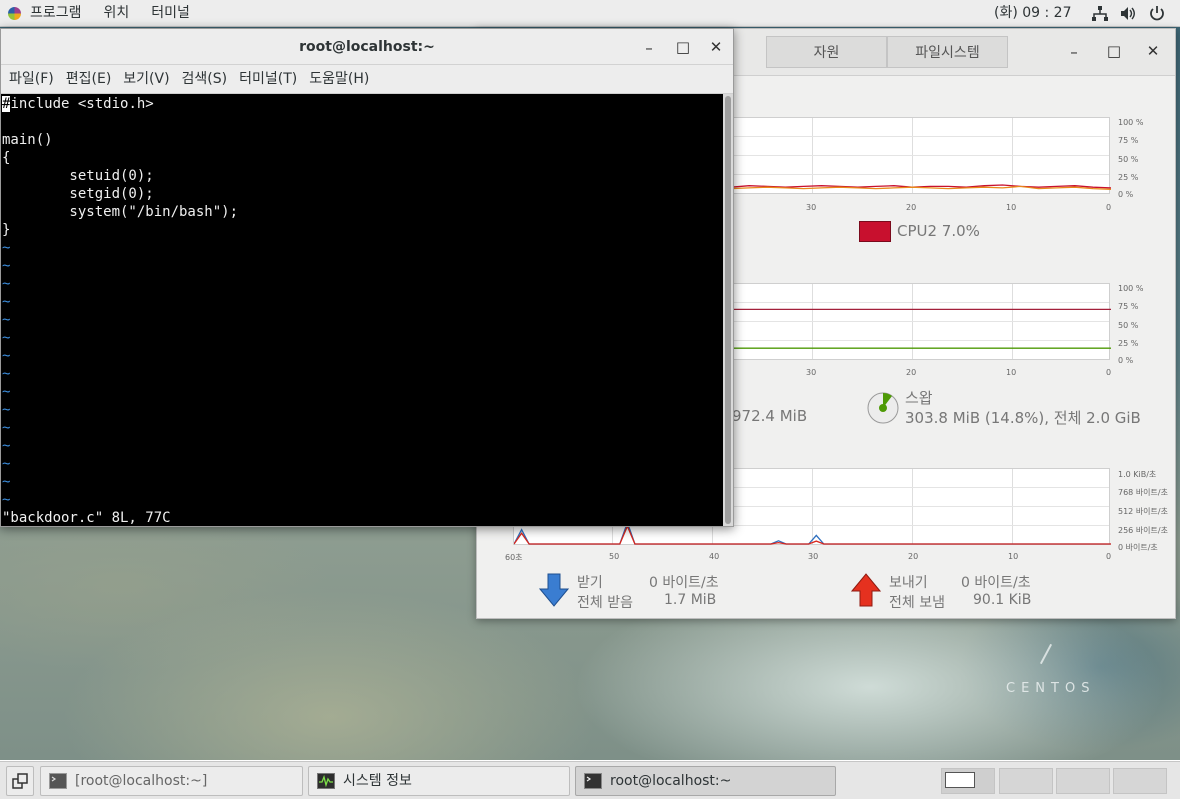 This screenshot has width=1180, height=799. I want to click on menu-terminal: 터미널(T), so click(268, 79).